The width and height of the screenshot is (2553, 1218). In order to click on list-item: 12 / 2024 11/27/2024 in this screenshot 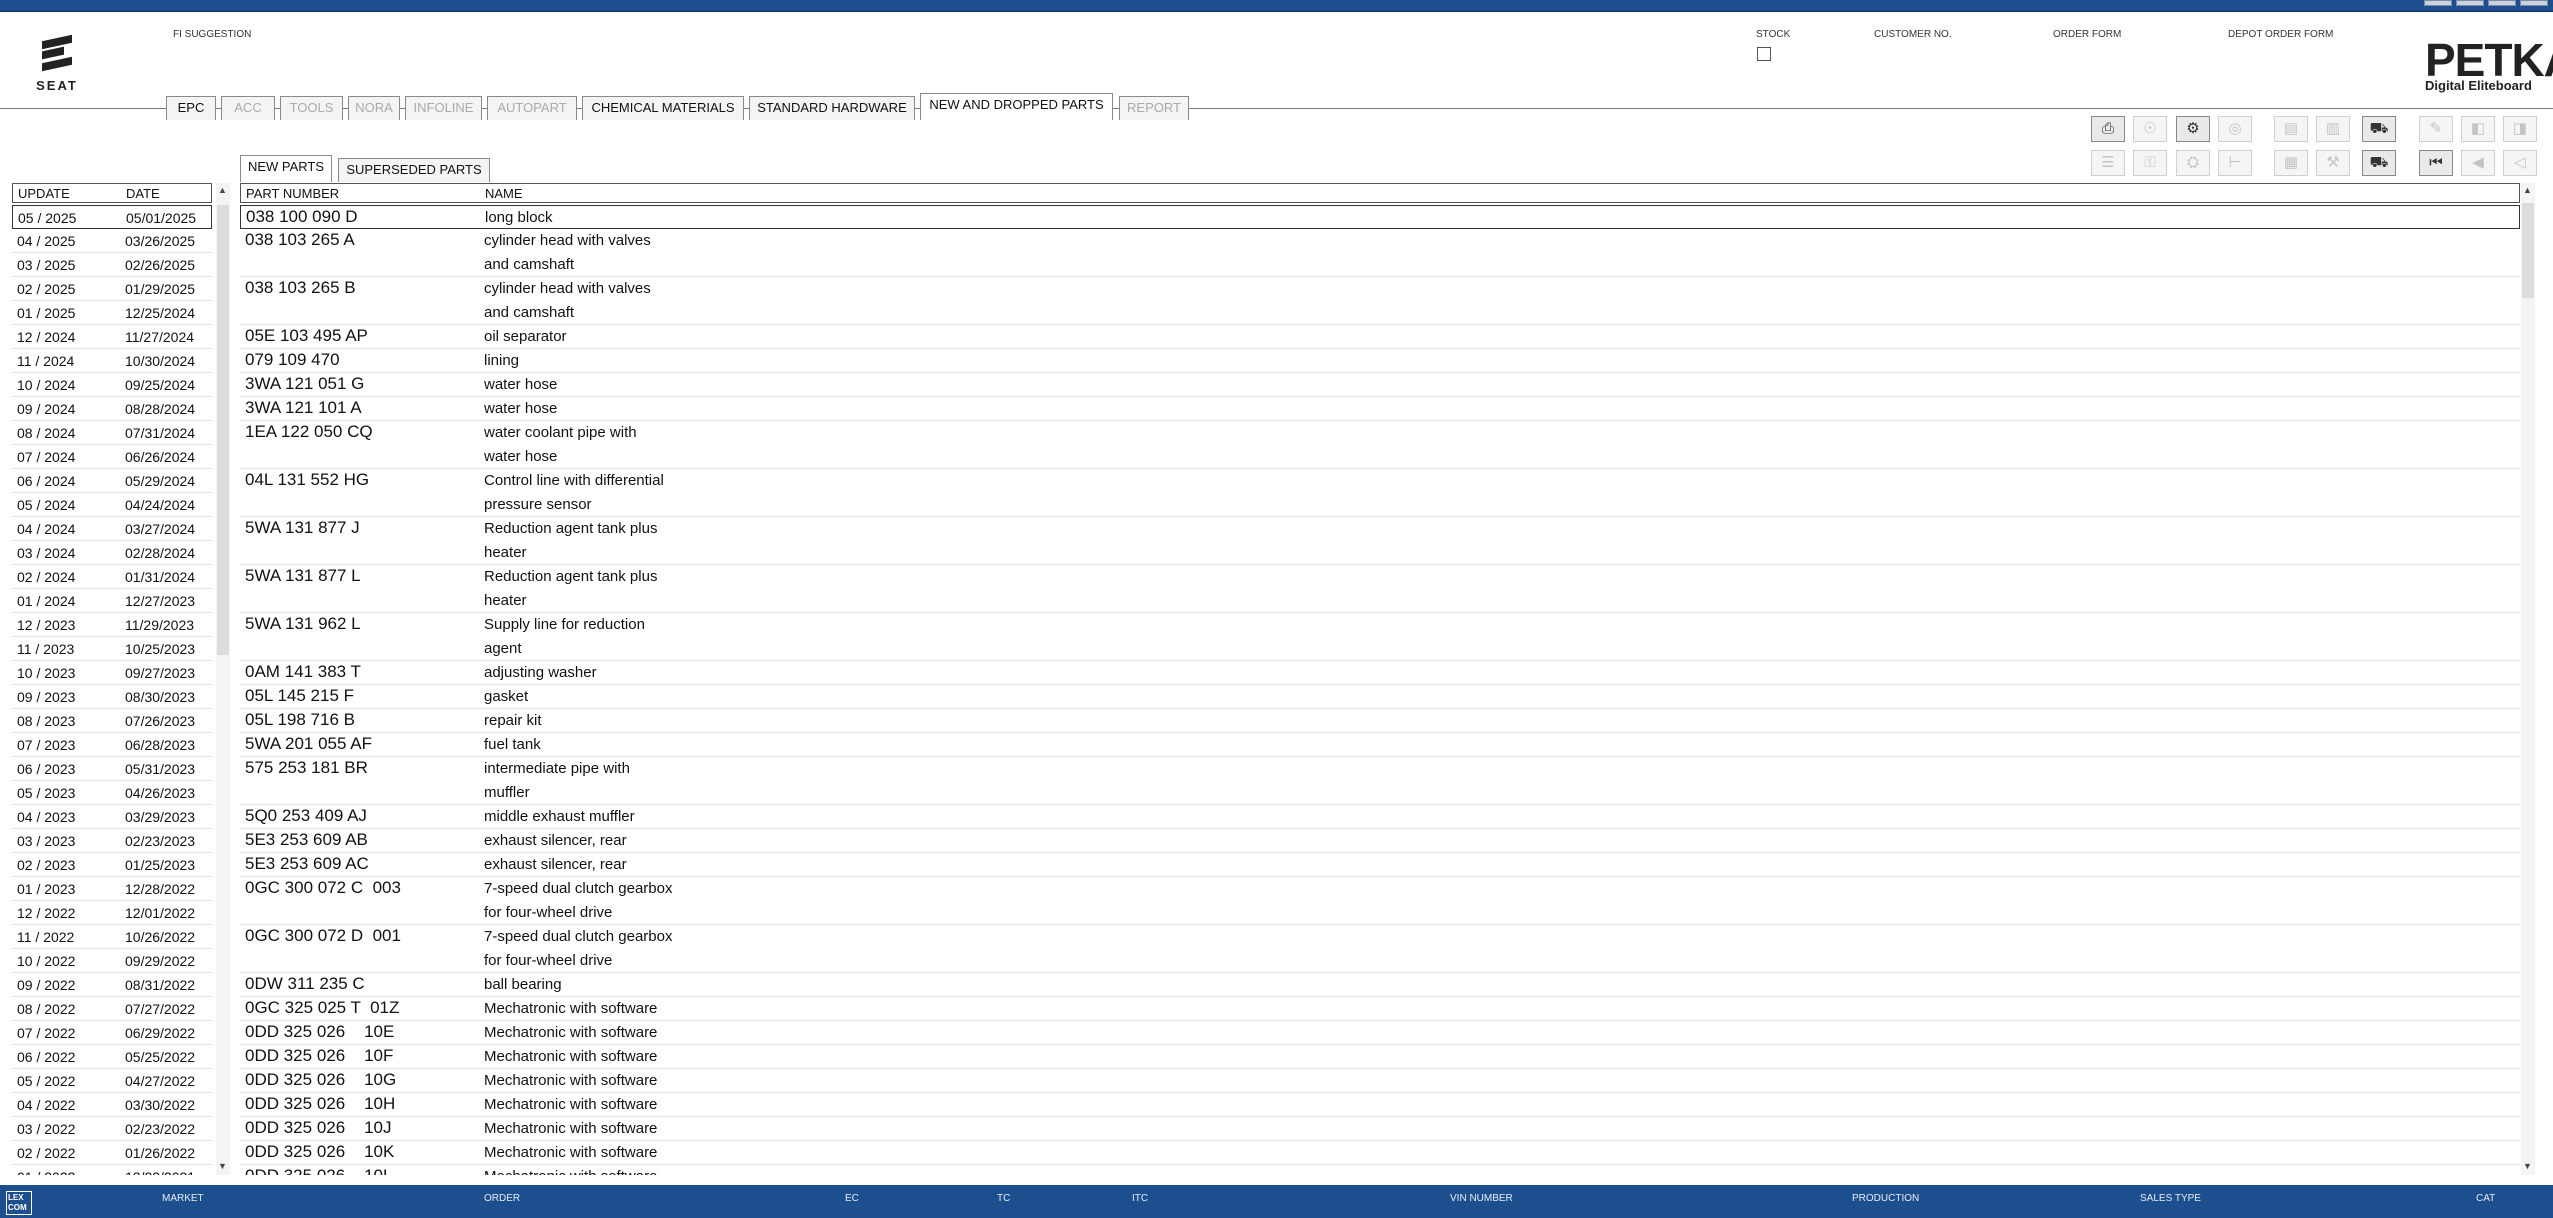, I will do `click(112, 337)`.